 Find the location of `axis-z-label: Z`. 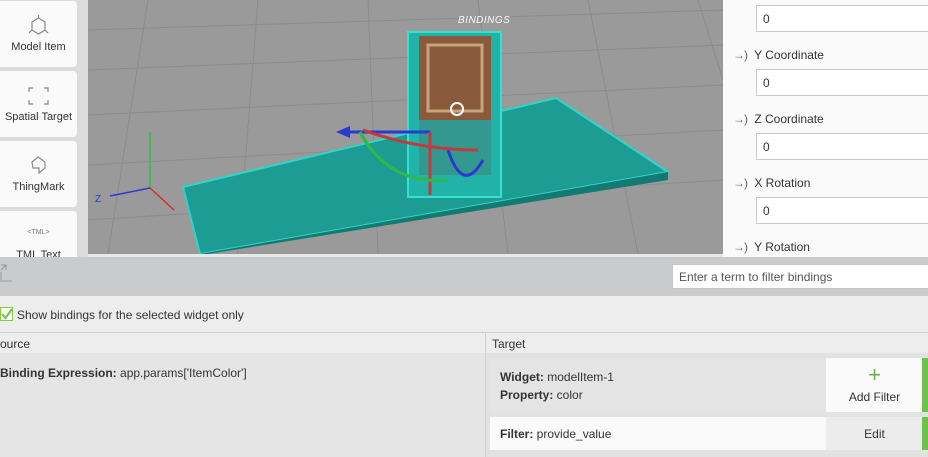

axis-z-label: Z is located at coordinates (98, 199).